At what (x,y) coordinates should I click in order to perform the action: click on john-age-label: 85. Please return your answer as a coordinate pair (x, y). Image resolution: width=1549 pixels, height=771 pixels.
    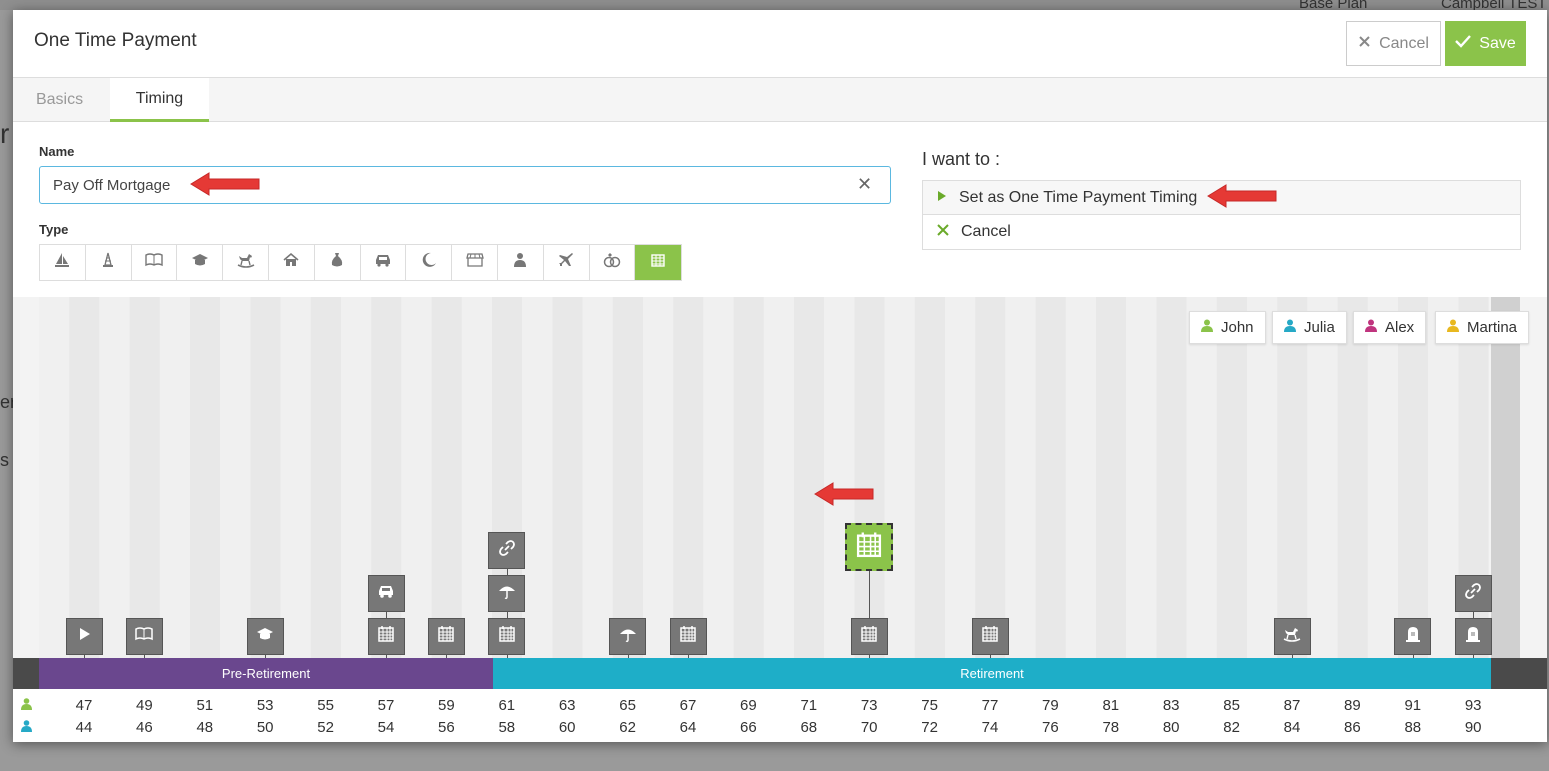
    Looking at the image, I should click on (1231, 705).